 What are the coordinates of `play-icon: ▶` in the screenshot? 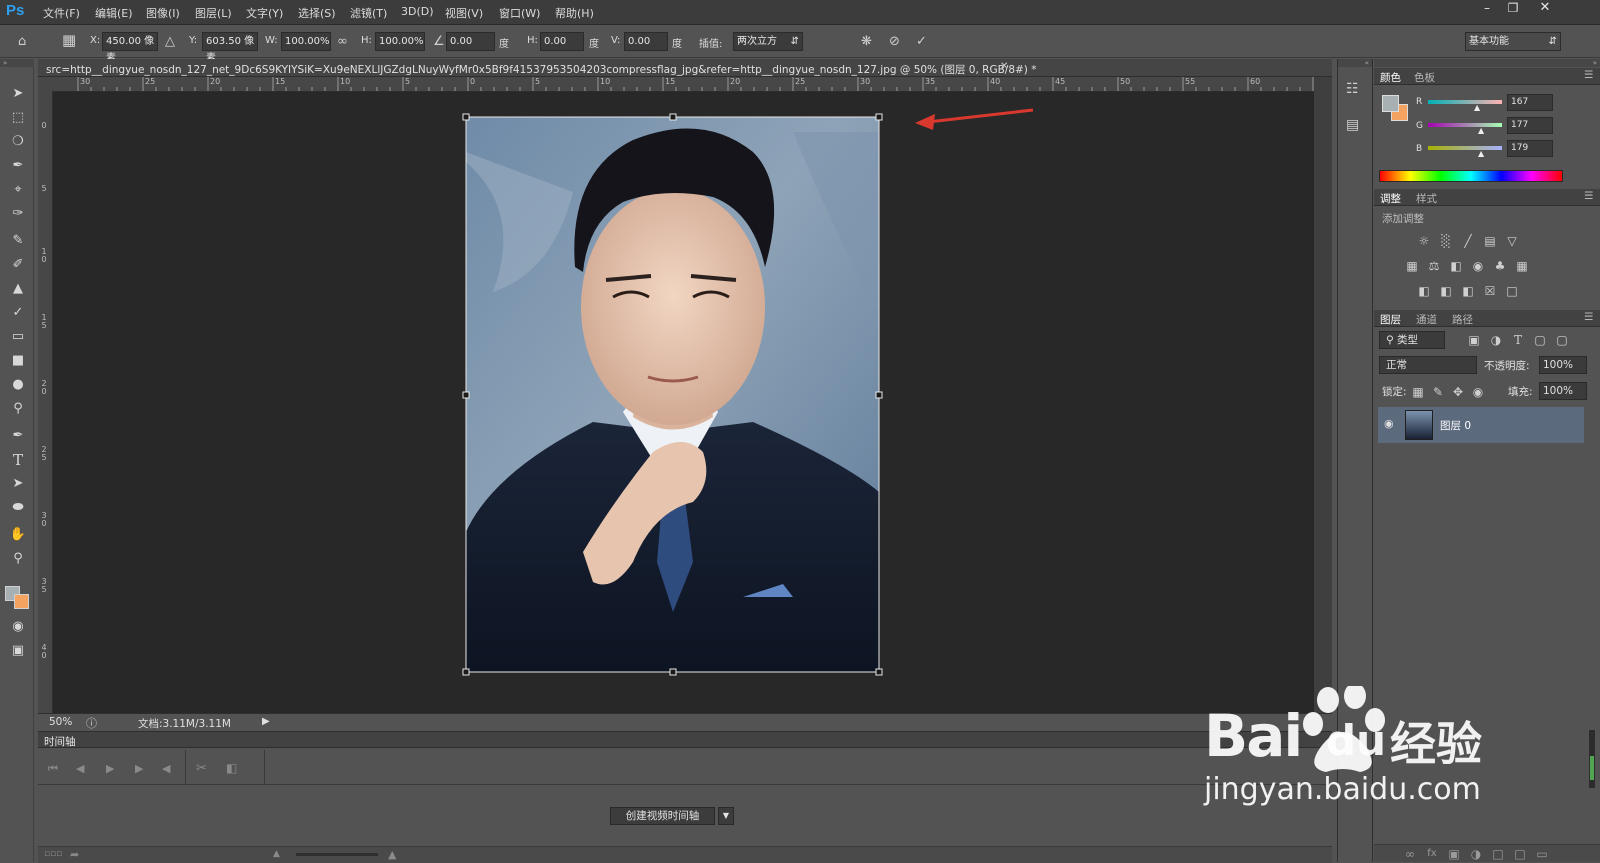 It's located at (110, 768).